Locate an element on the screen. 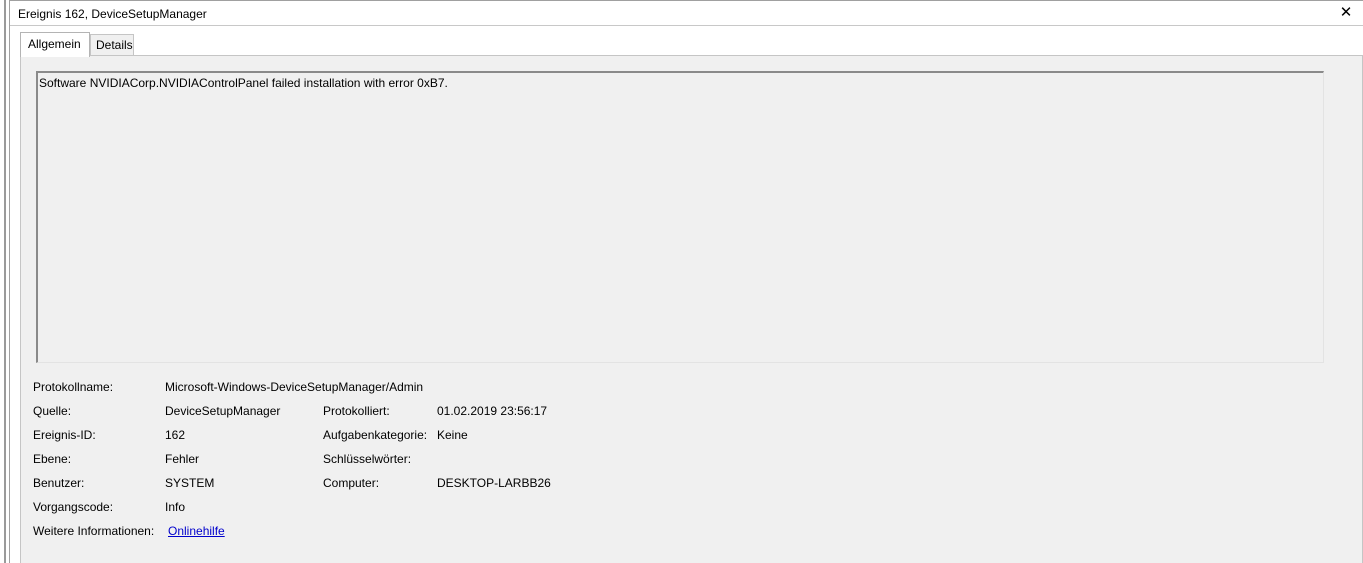  benutzer-value: SYSTEM is located at coordinates (190, 483).